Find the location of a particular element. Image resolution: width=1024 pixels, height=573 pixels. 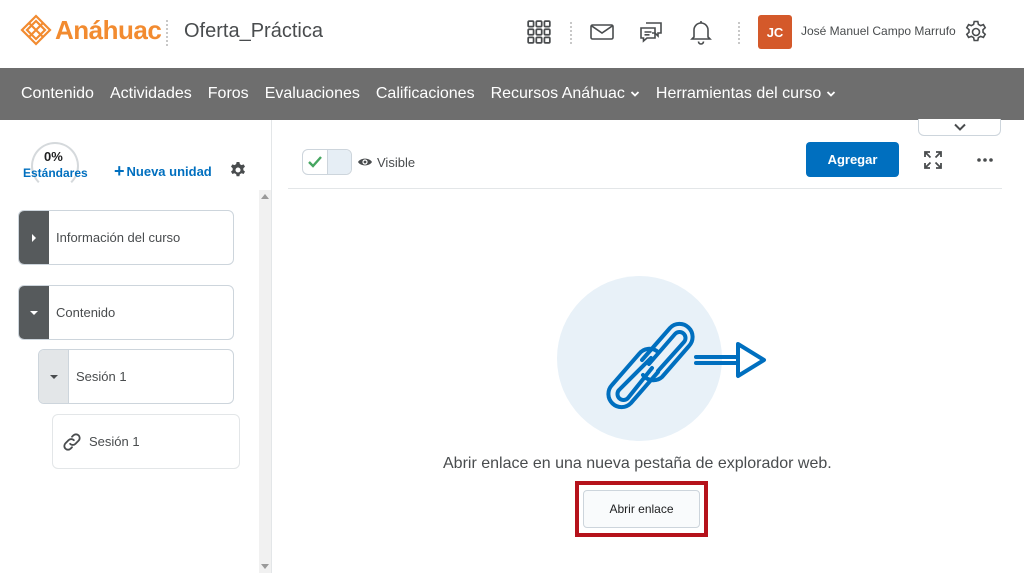

caret-right-icon is located at coordinates (34, 237).